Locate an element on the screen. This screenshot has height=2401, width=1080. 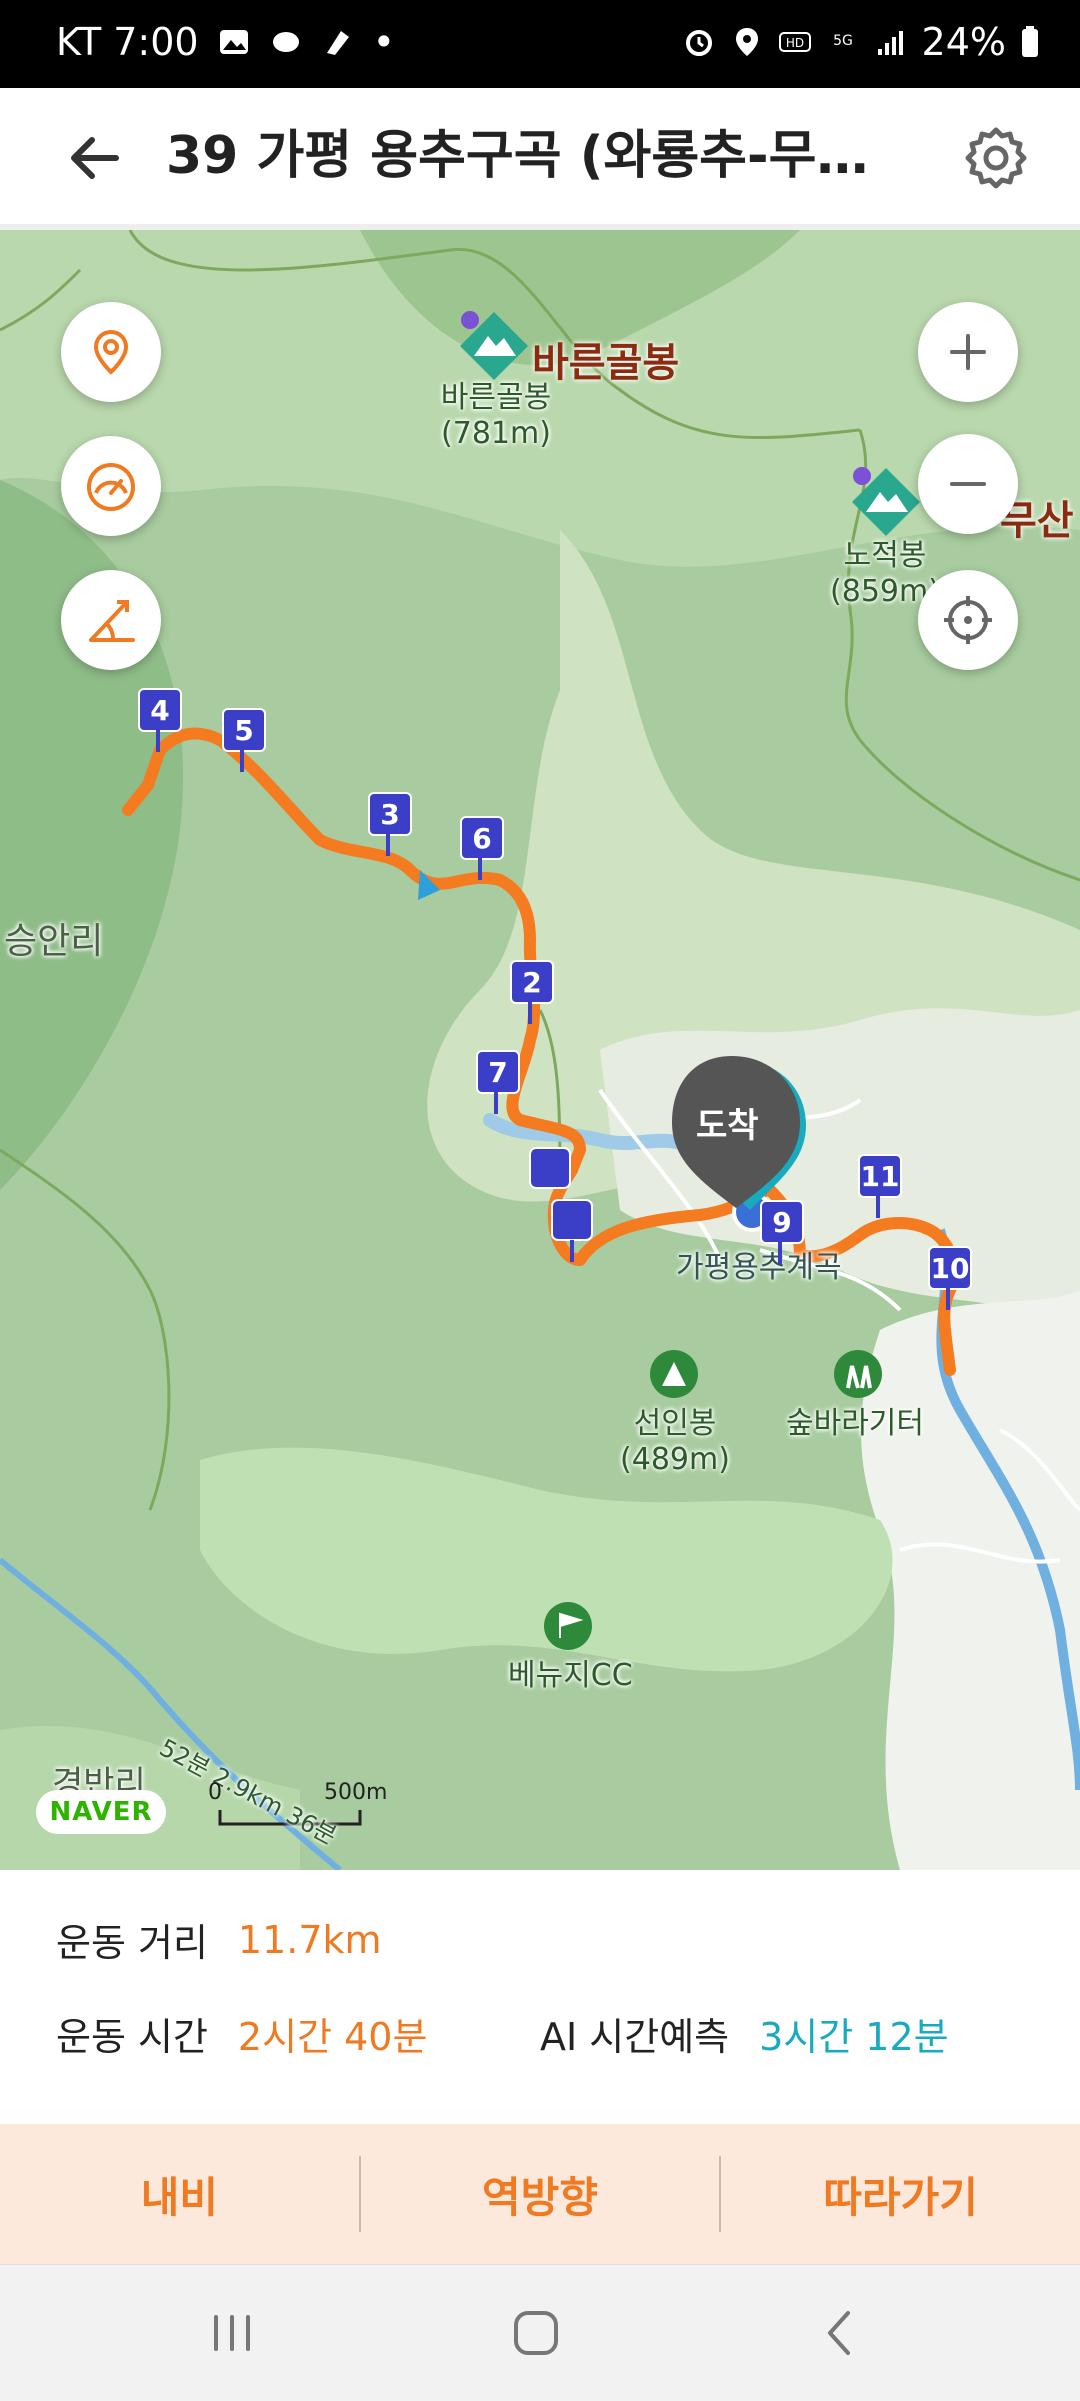
signal-icon is located at coordinates (890, 43).